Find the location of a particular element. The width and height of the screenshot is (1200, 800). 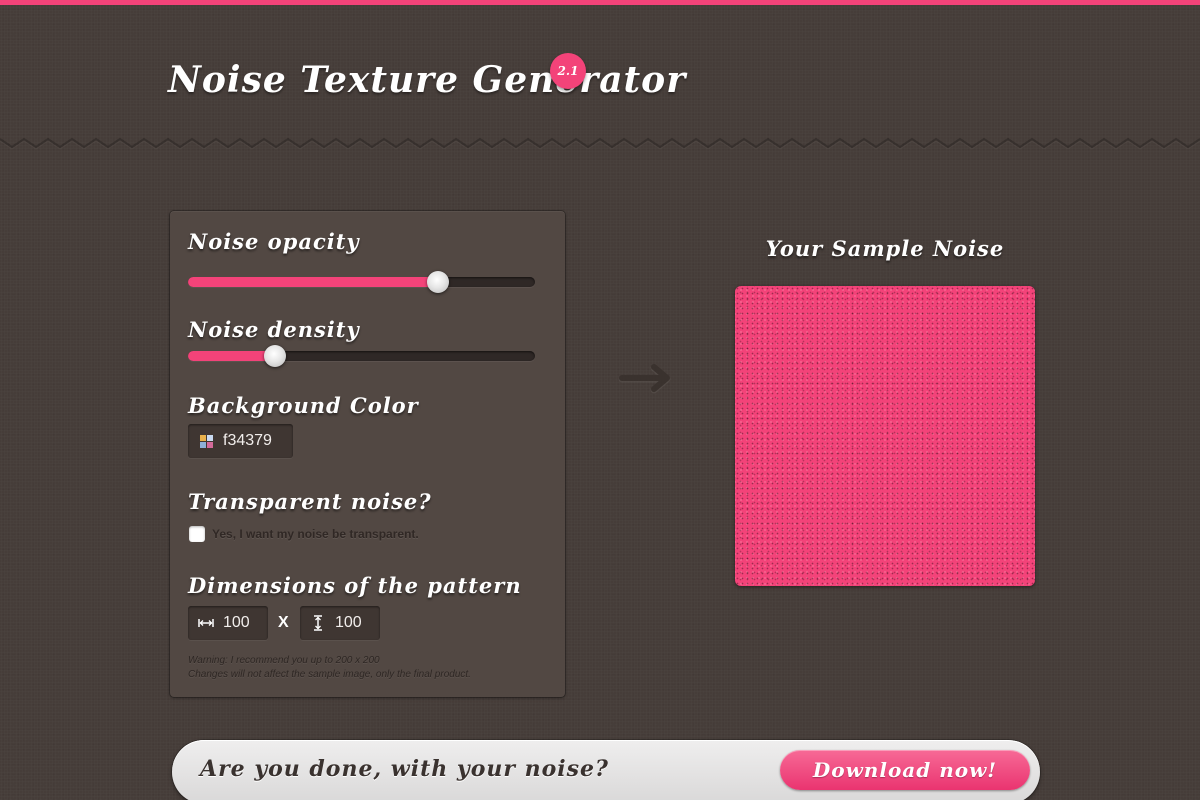

dimension-separator: X is located at coordinates (283, 622).